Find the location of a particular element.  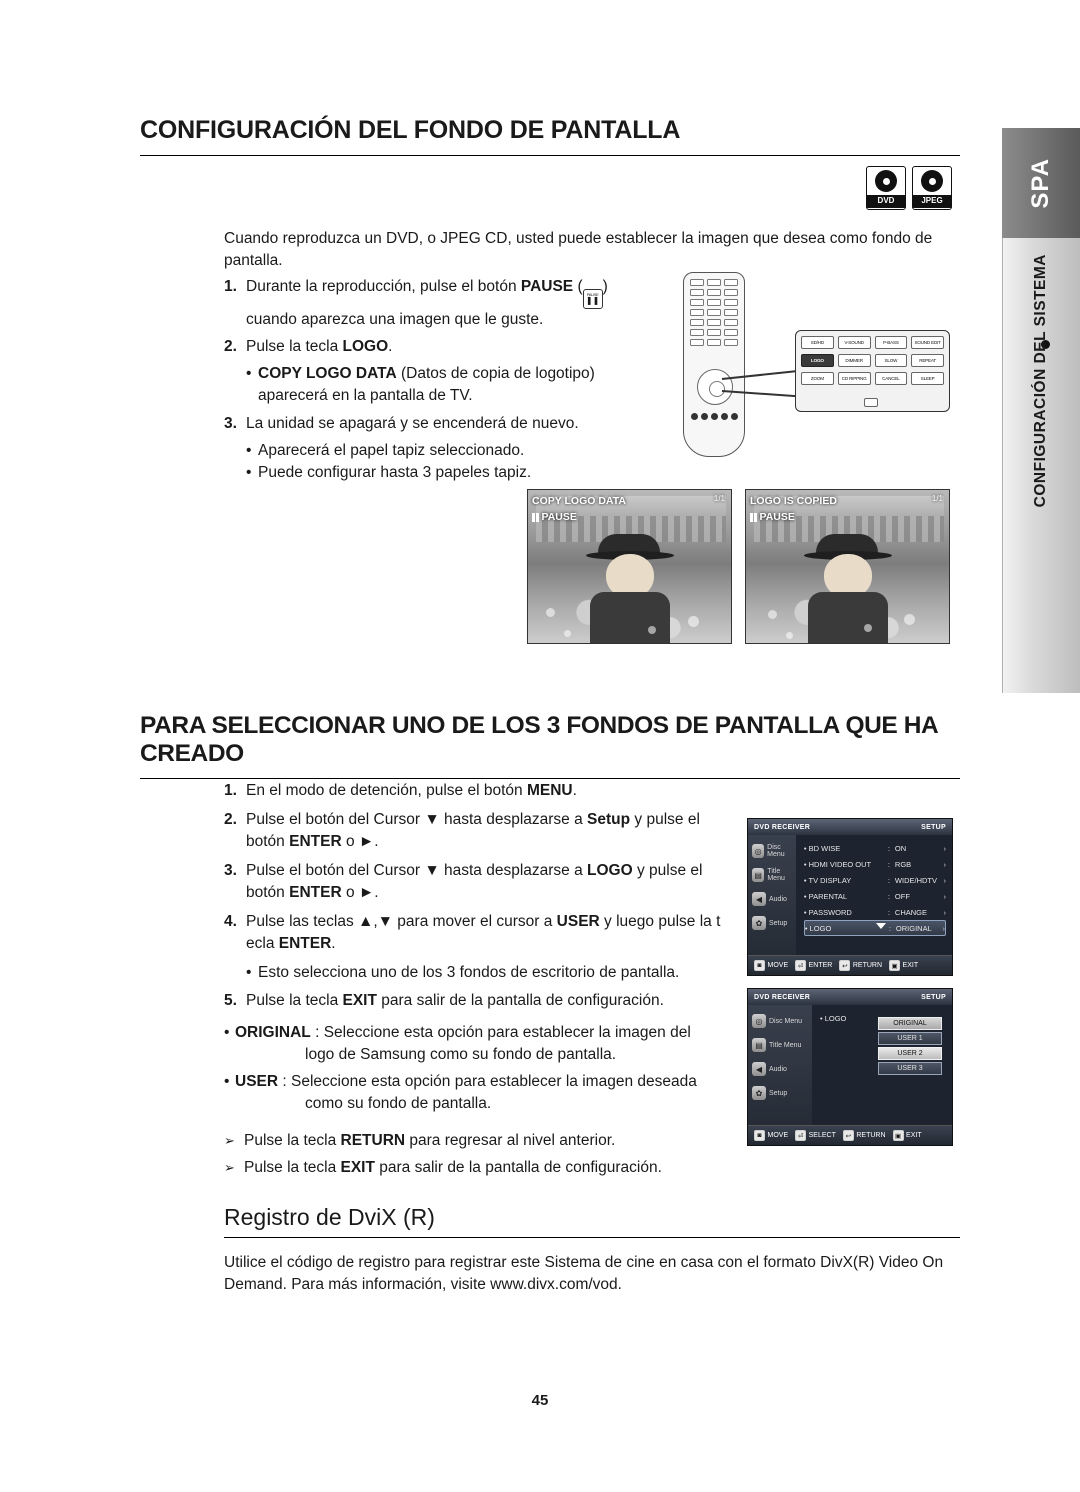

select-step-5-number: 5. is located at coordinates (230, 1000).